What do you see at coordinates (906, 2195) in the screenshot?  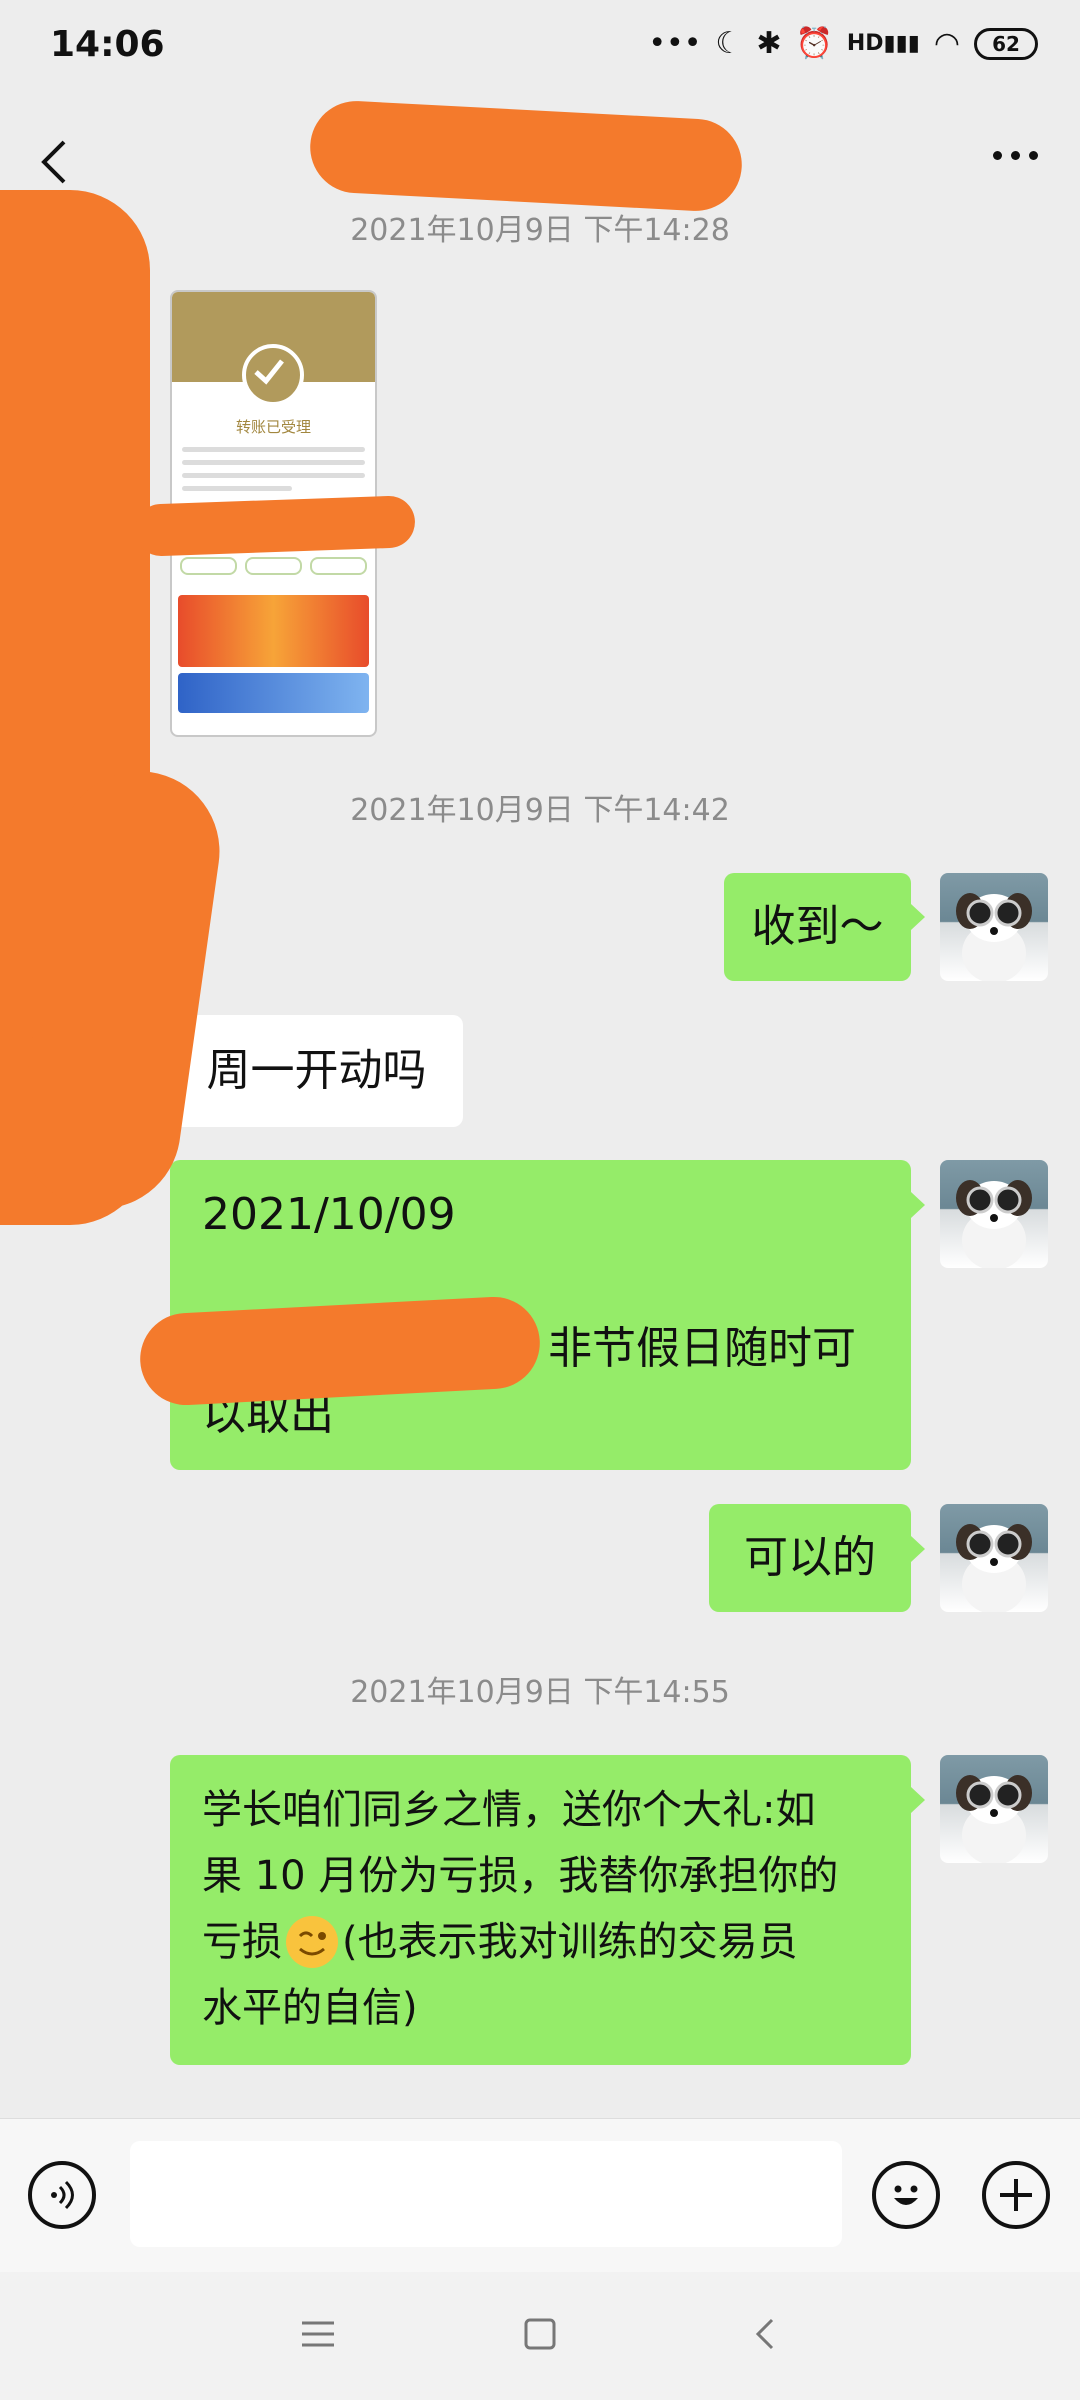 I see `emoji-icon` at bounding box center [906, 2195].